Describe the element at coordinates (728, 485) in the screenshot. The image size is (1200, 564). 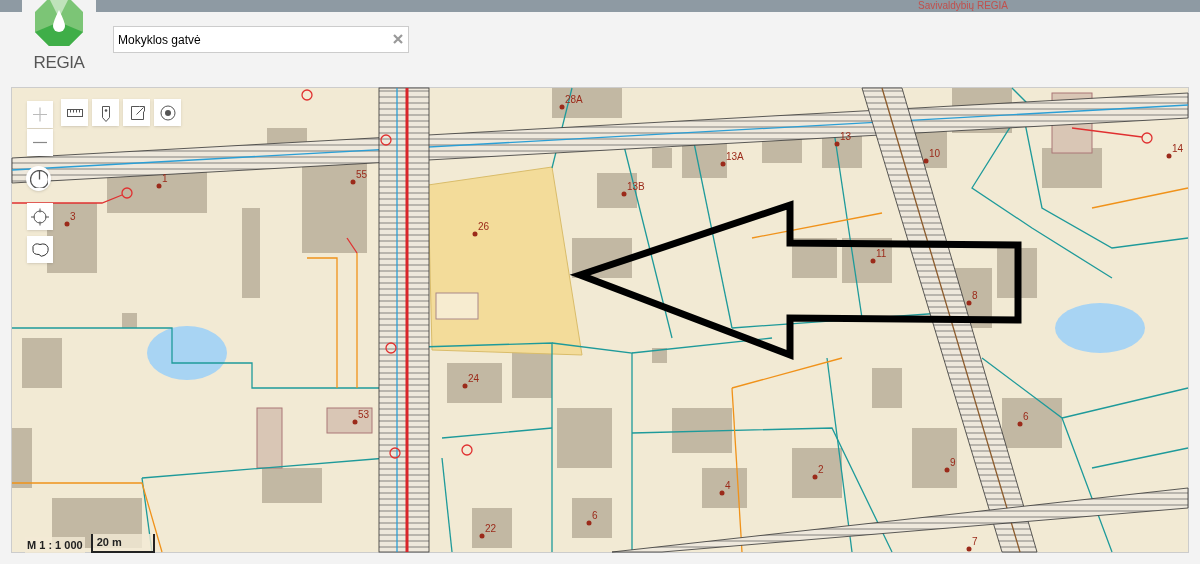
I see `house-number: 4` at that location.